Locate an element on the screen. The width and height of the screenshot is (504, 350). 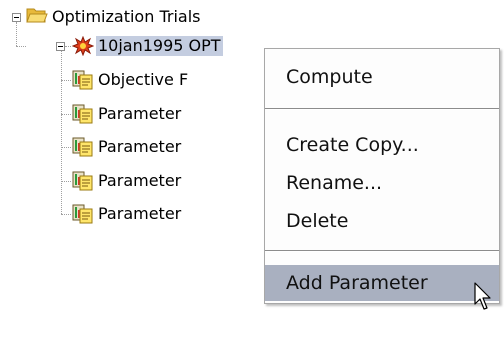
menu-item-compute: Compute is located at coordinates (382, 77).